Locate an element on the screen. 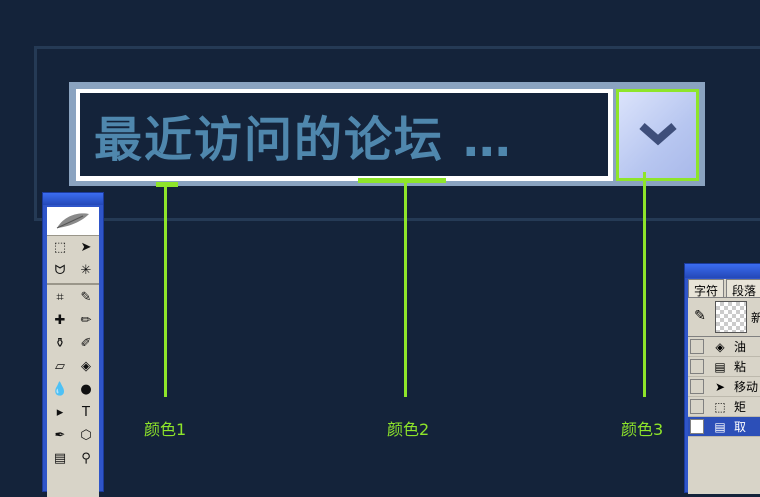 The width and height of the screenshot is (760, 497). toolbox-body: ⬚ ➤ ᗢ ✳ ⌗ ✎ ✚ ✏ ⚱ ✐ ▱ ◈ 💧 ● ▸ T ✒ ⬡ ▤ ⚲ is located at coordinates (73, 352).